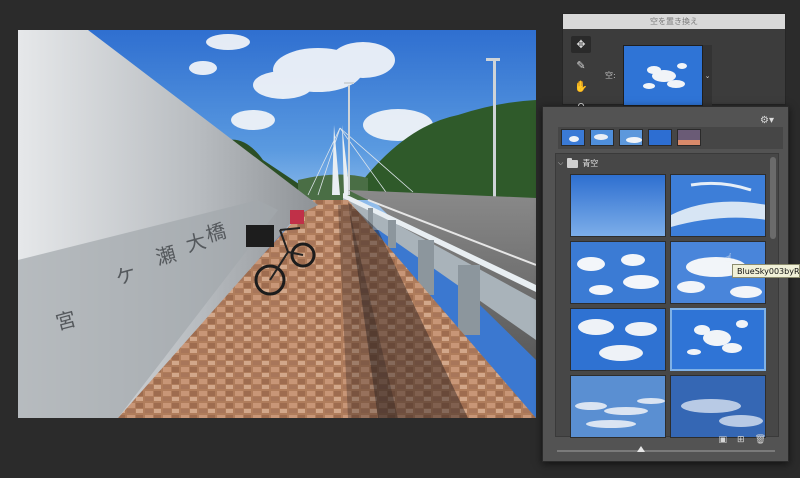 The image size is (800, 478). What do you see at coordinates (573, 162) in the screenshot?
I see `folder-icon` at bounding box center [573, 162].